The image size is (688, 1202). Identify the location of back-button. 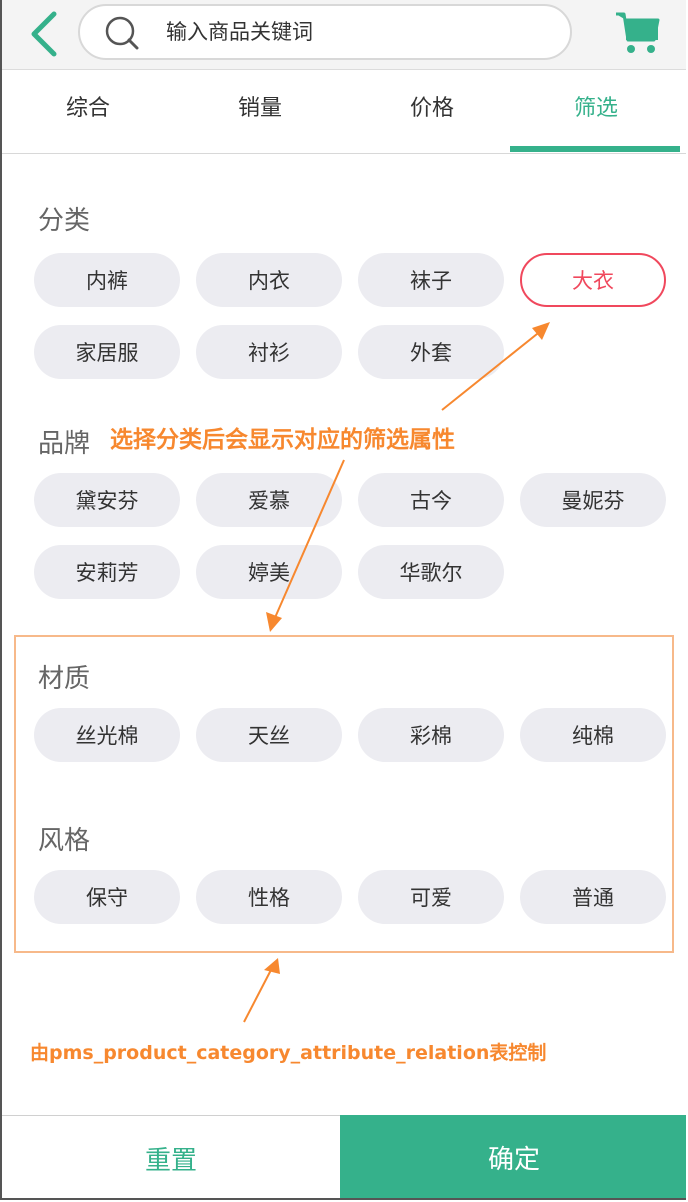
(44, 34).